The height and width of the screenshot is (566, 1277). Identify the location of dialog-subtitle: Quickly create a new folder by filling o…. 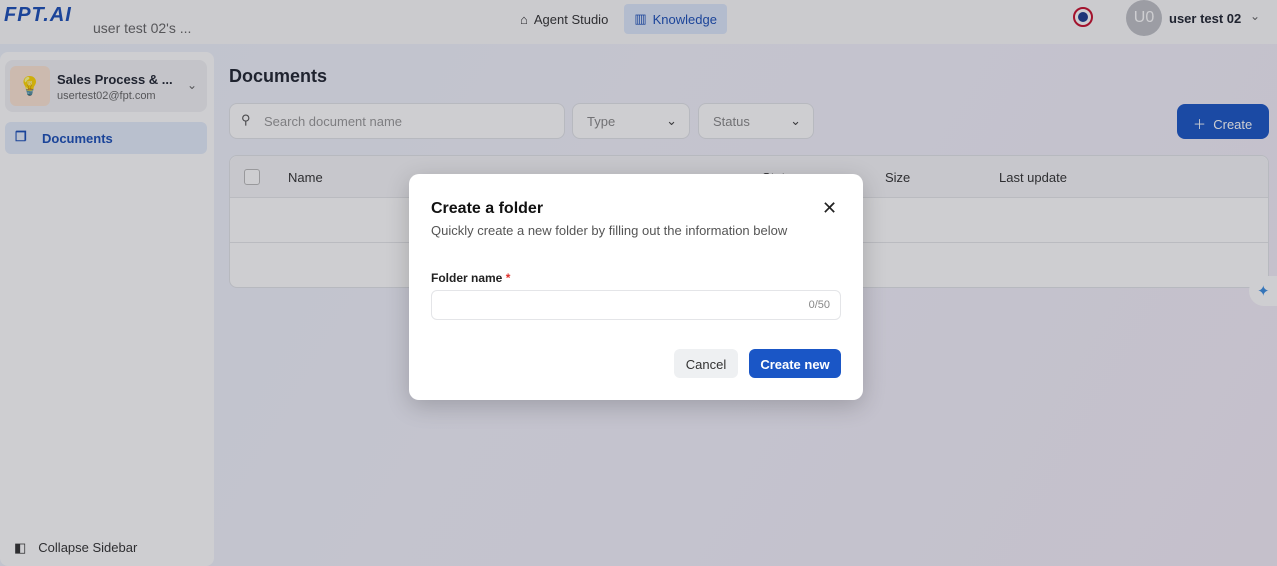
(609, 230).